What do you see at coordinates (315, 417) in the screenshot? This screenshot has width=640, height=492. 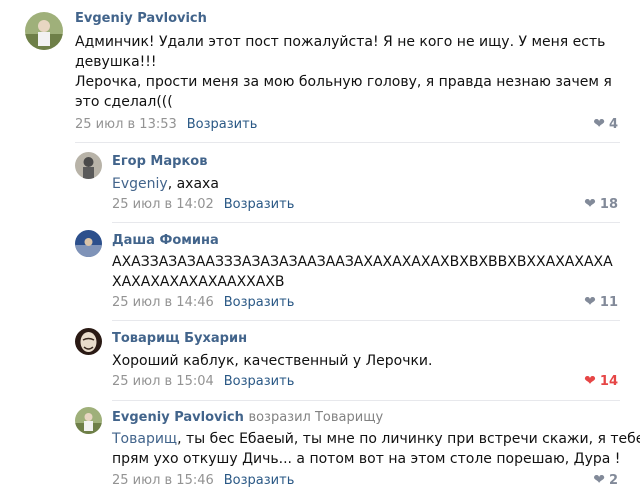 I see `reply-to-label: возразил Товарищу` at bounding box center [315, 417].